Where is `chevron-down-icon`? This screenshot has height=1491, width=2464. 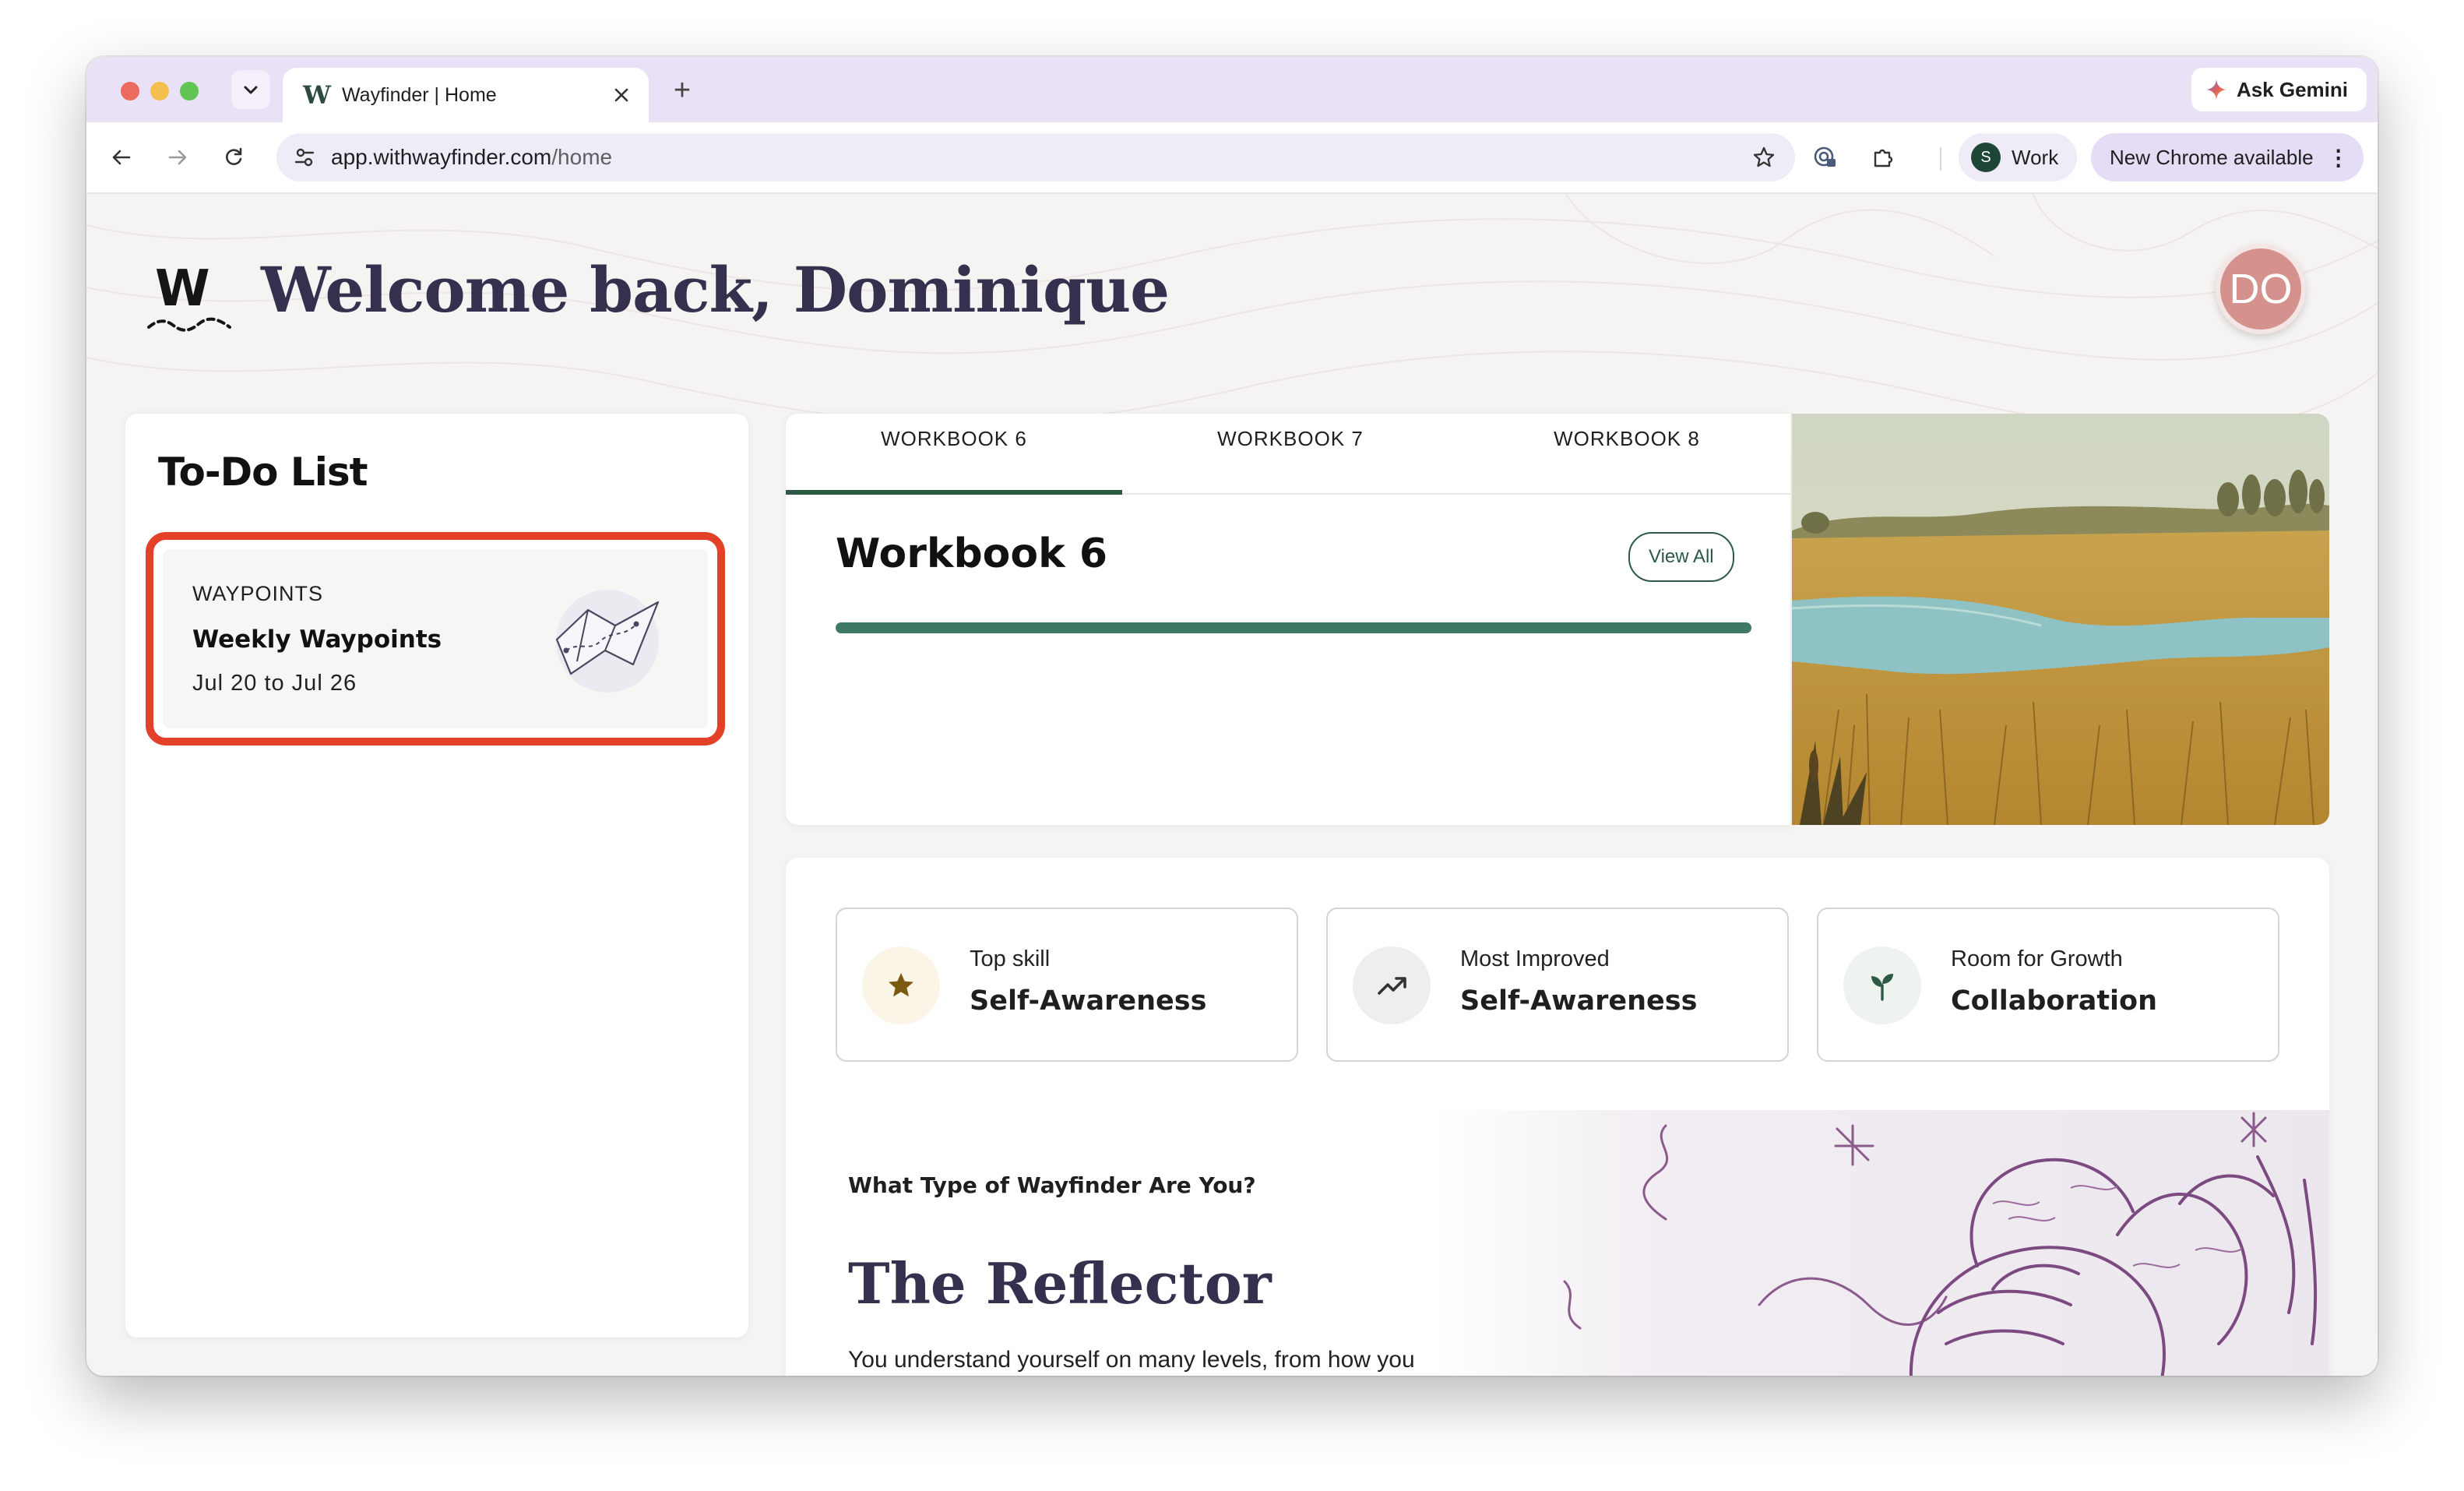
chevron-down-icon is located at coordinates (251, 90).